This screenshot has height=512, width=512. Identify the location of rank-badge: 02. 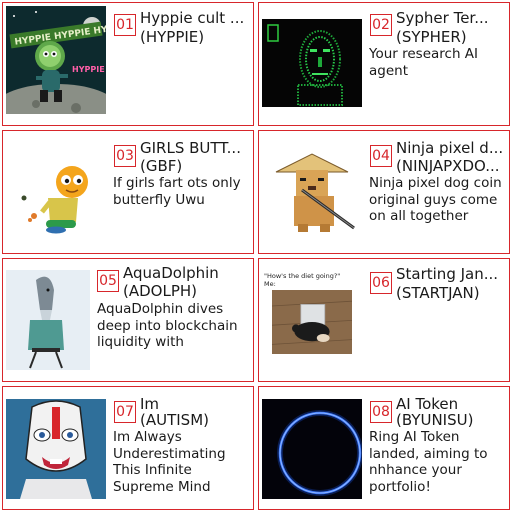
(381, 25).